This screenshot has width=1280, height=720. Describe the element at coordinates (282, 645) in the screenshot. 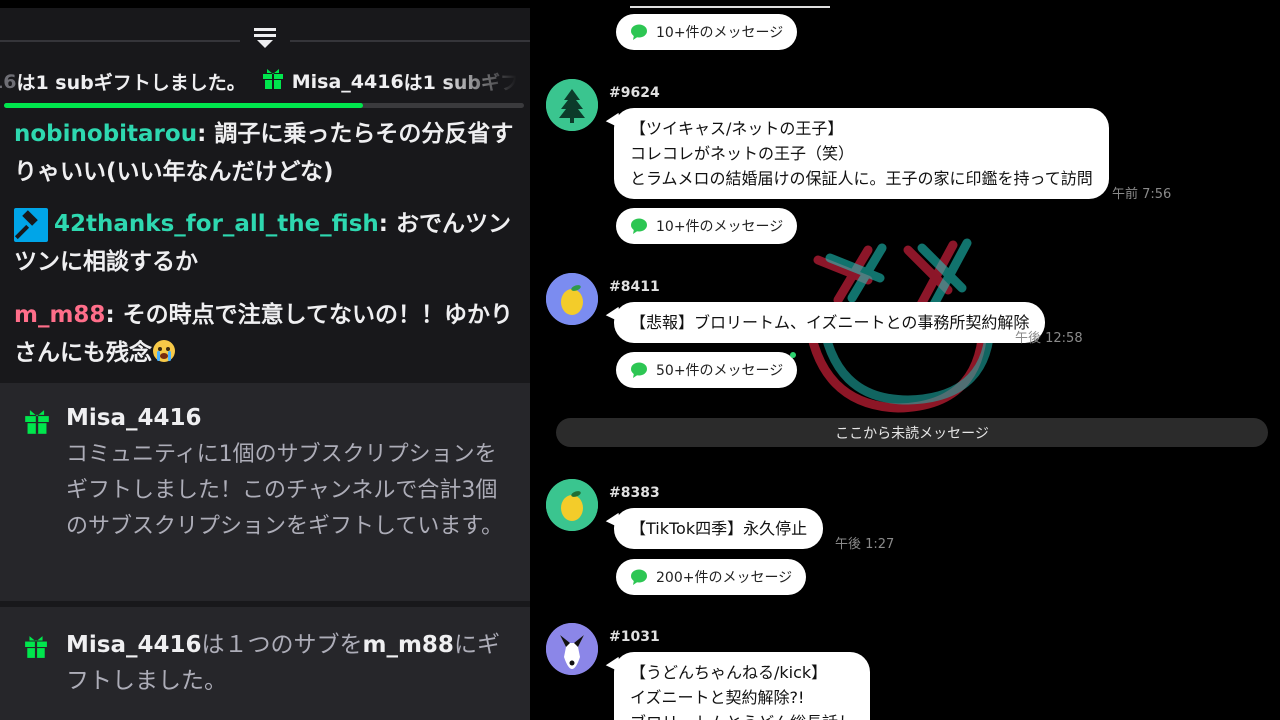

I see `notice-text: は１つのサブを` at that location.